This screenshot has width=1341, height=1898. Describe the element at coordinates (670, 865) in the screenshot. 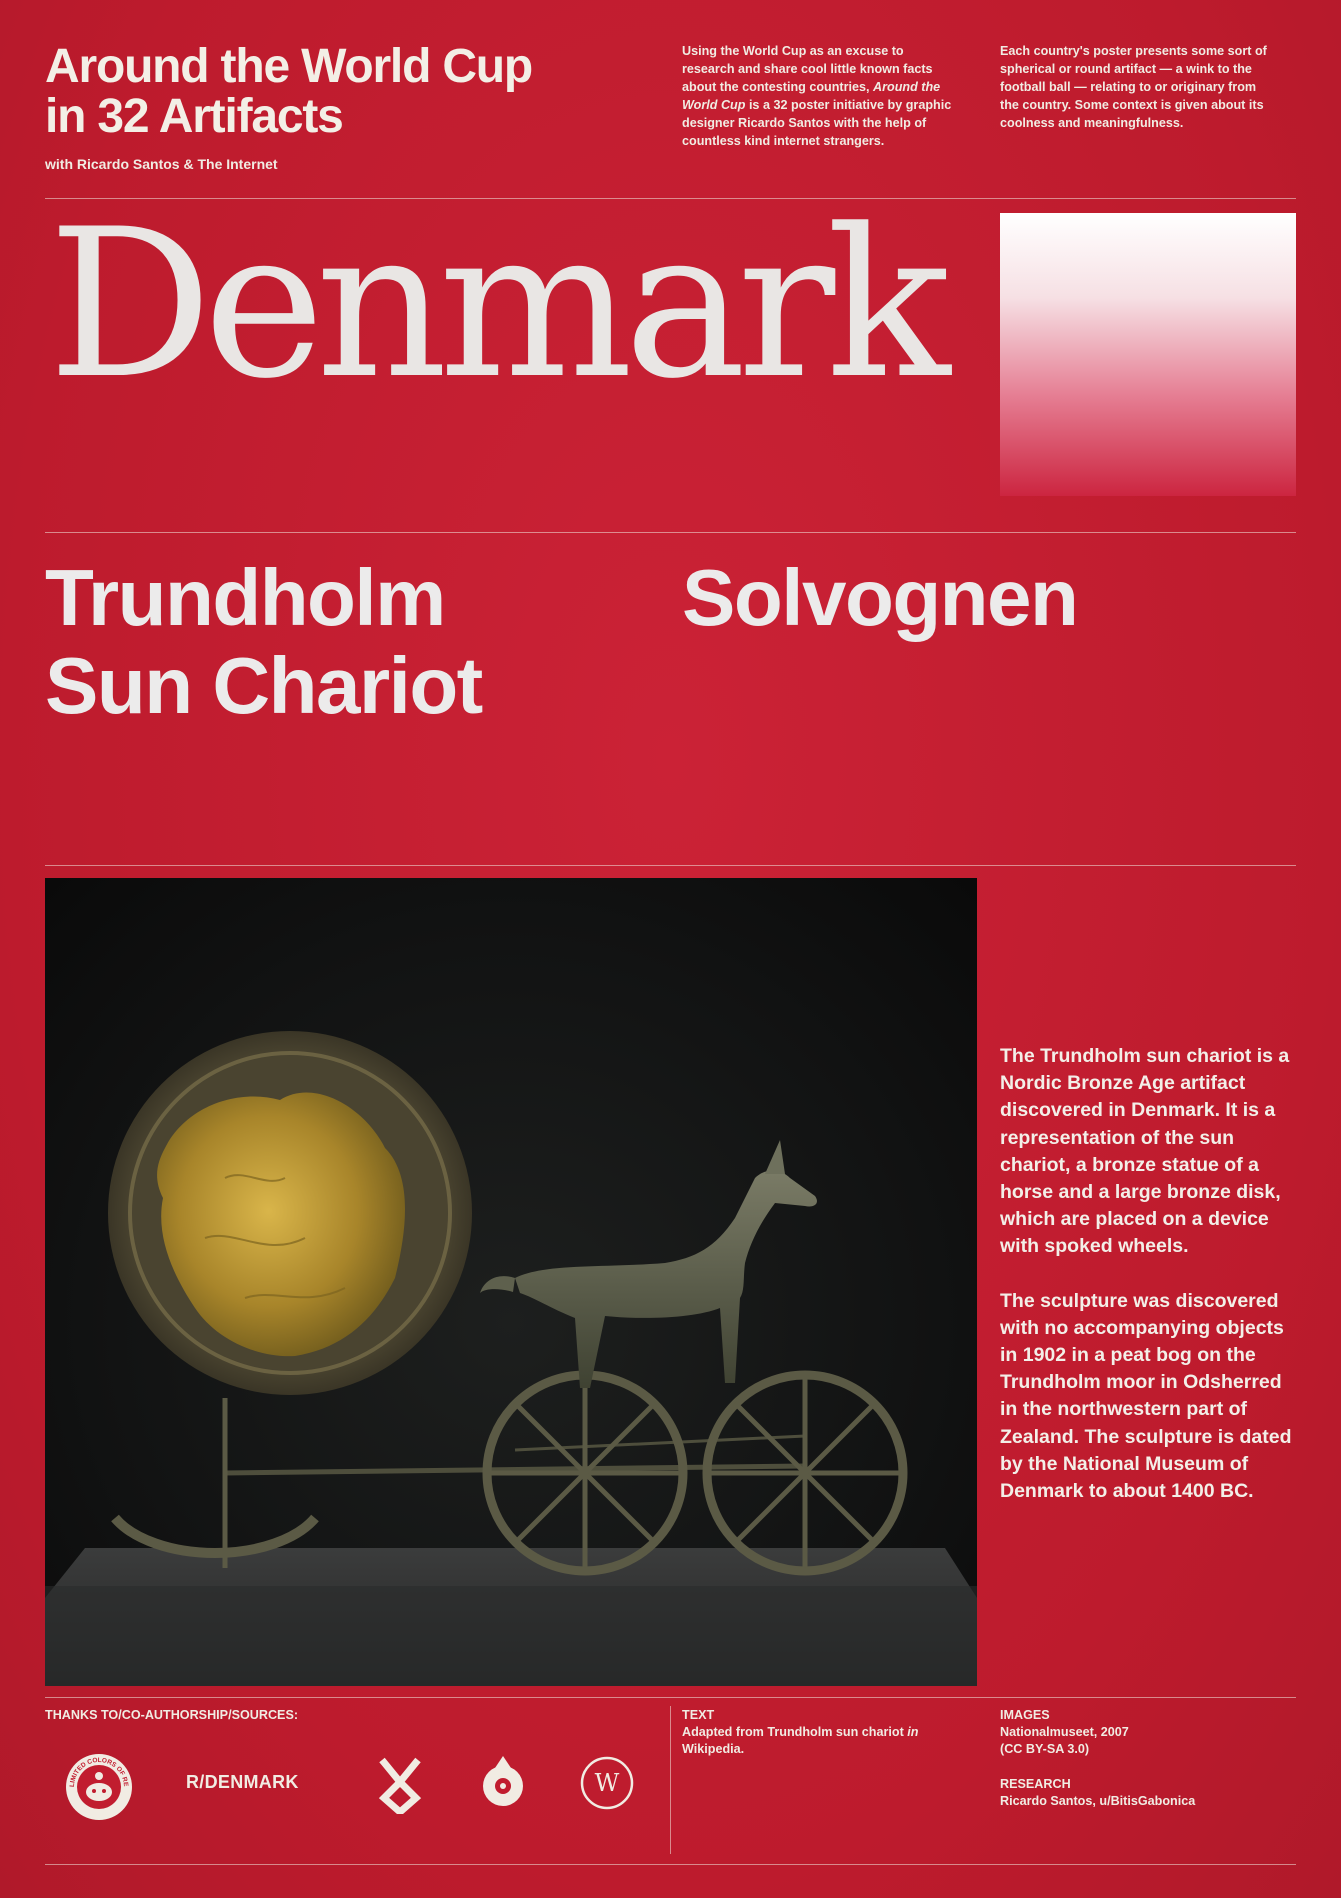

I see `divider-artifact` at that location.